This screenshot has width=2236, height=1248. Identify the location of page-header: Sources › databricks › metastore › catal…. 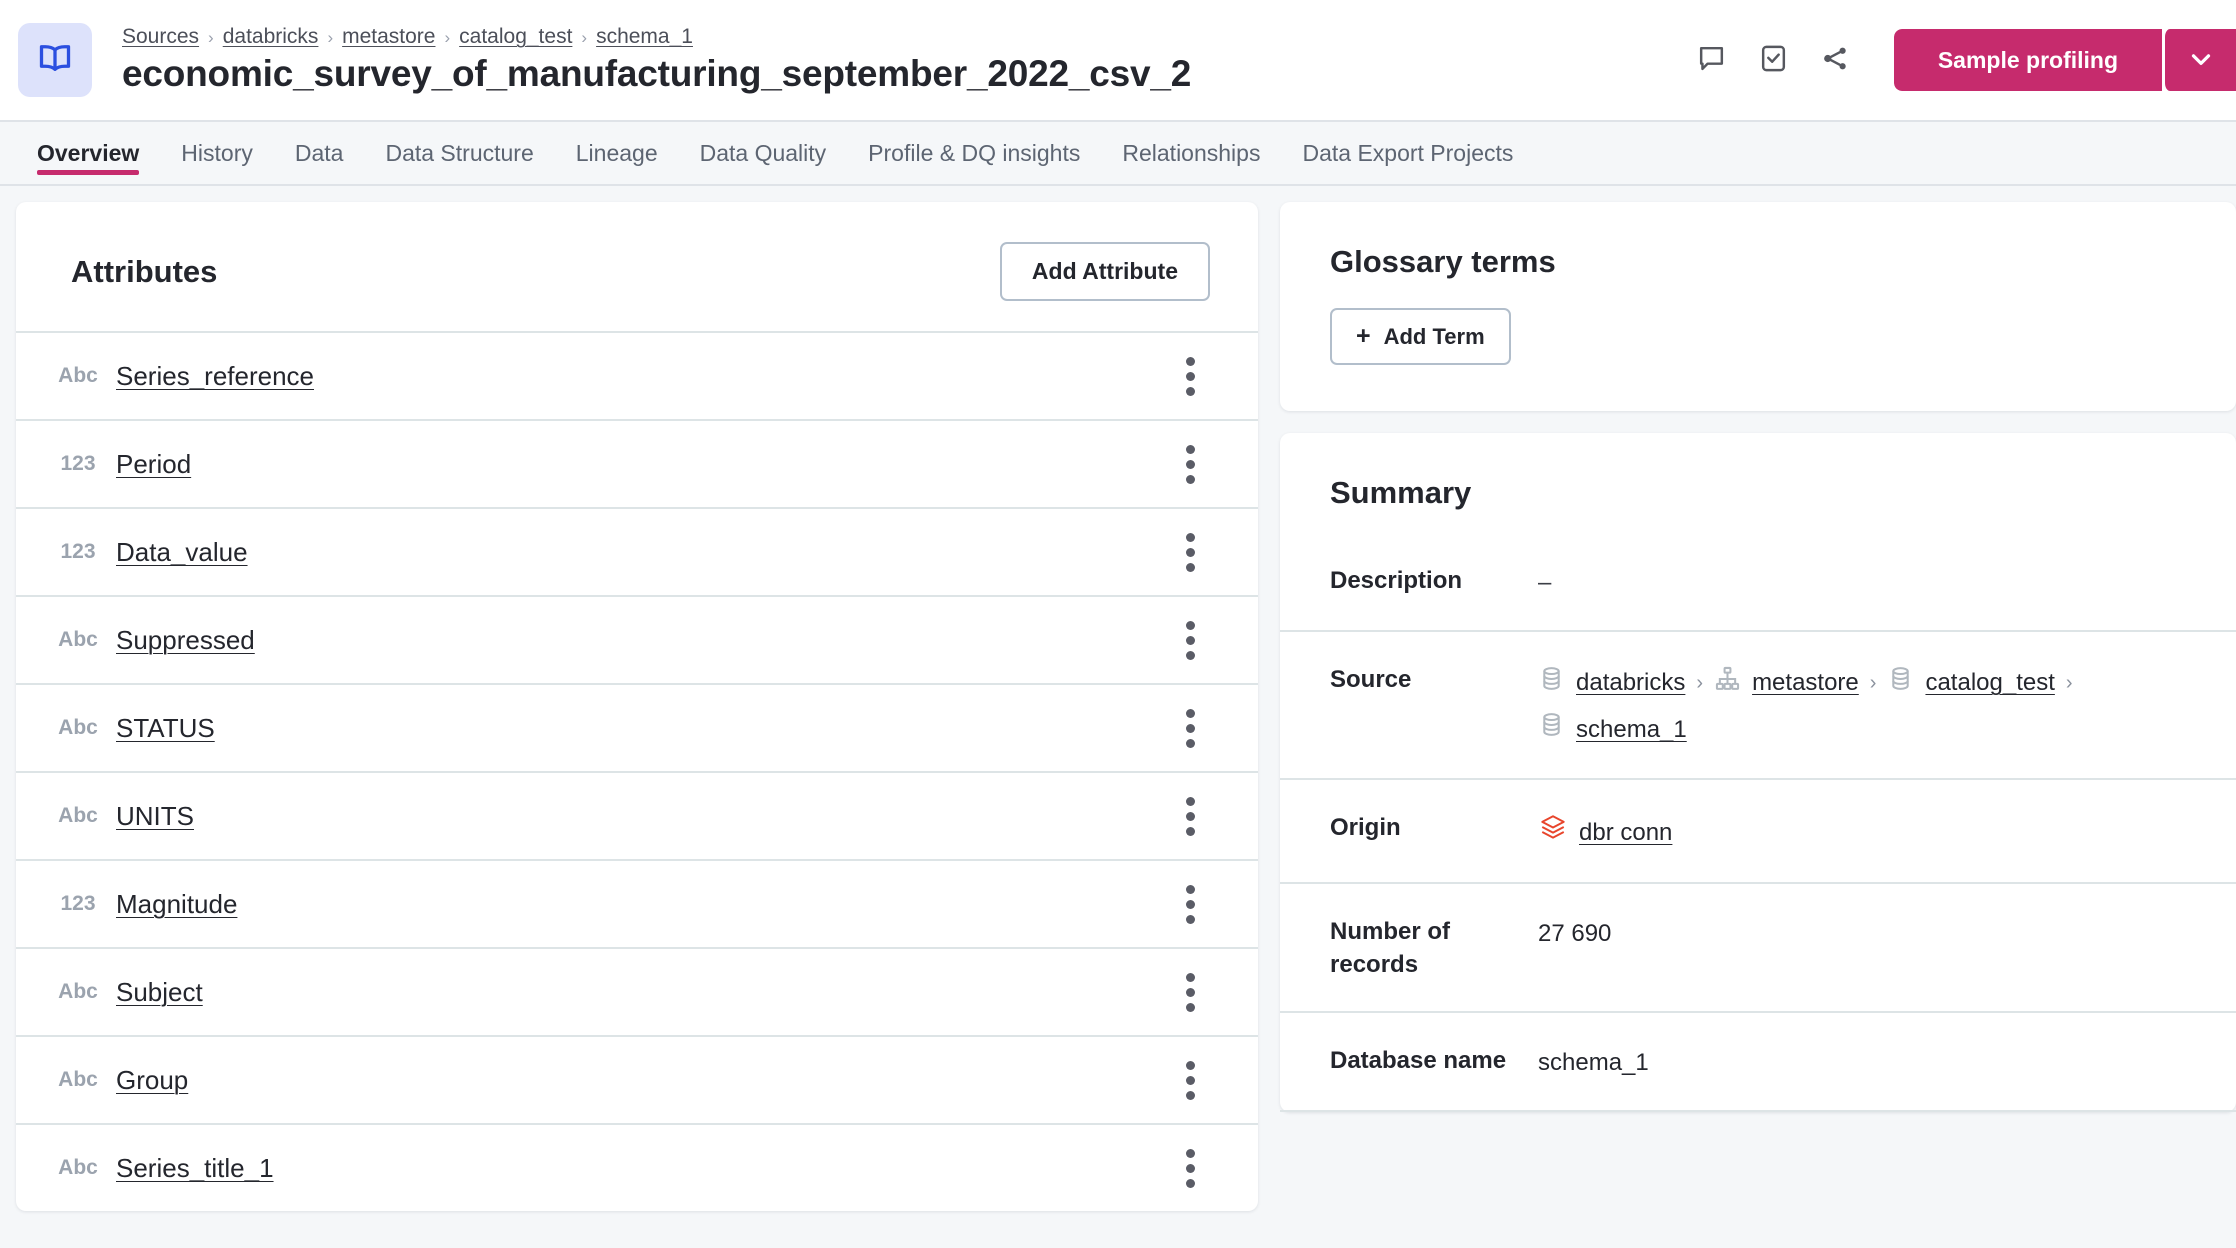
(1118, 60).